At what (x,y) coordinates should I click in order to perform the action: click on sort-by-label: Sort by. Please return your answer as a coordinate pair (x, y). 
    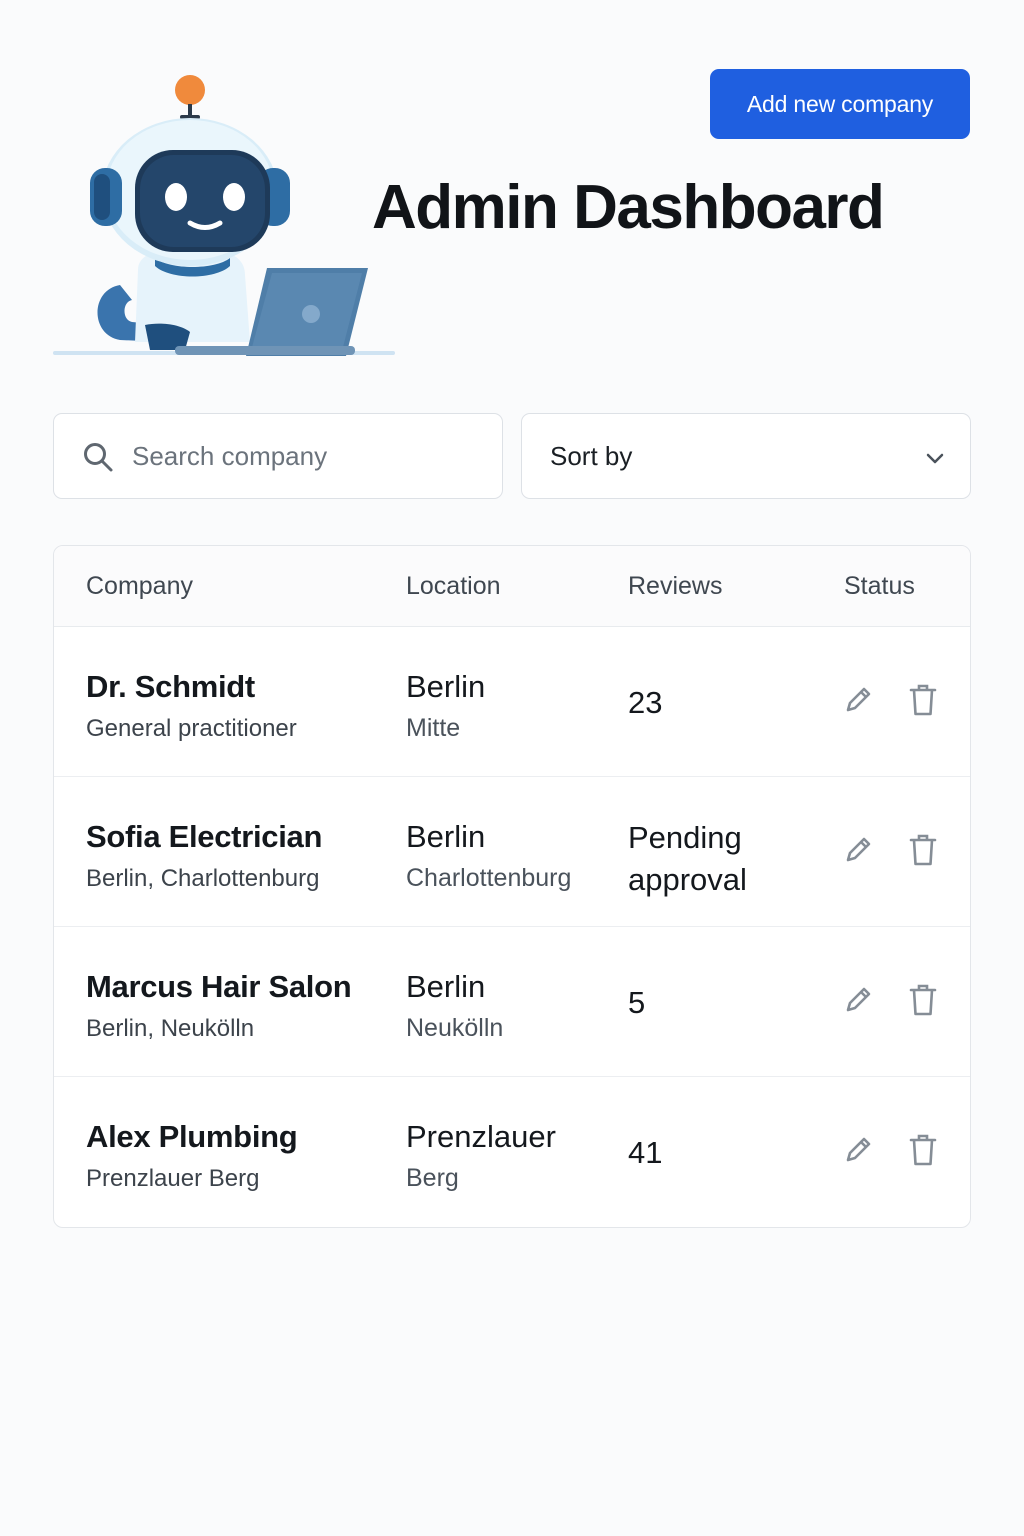
    Looking at the image, I should click on (591, 456).